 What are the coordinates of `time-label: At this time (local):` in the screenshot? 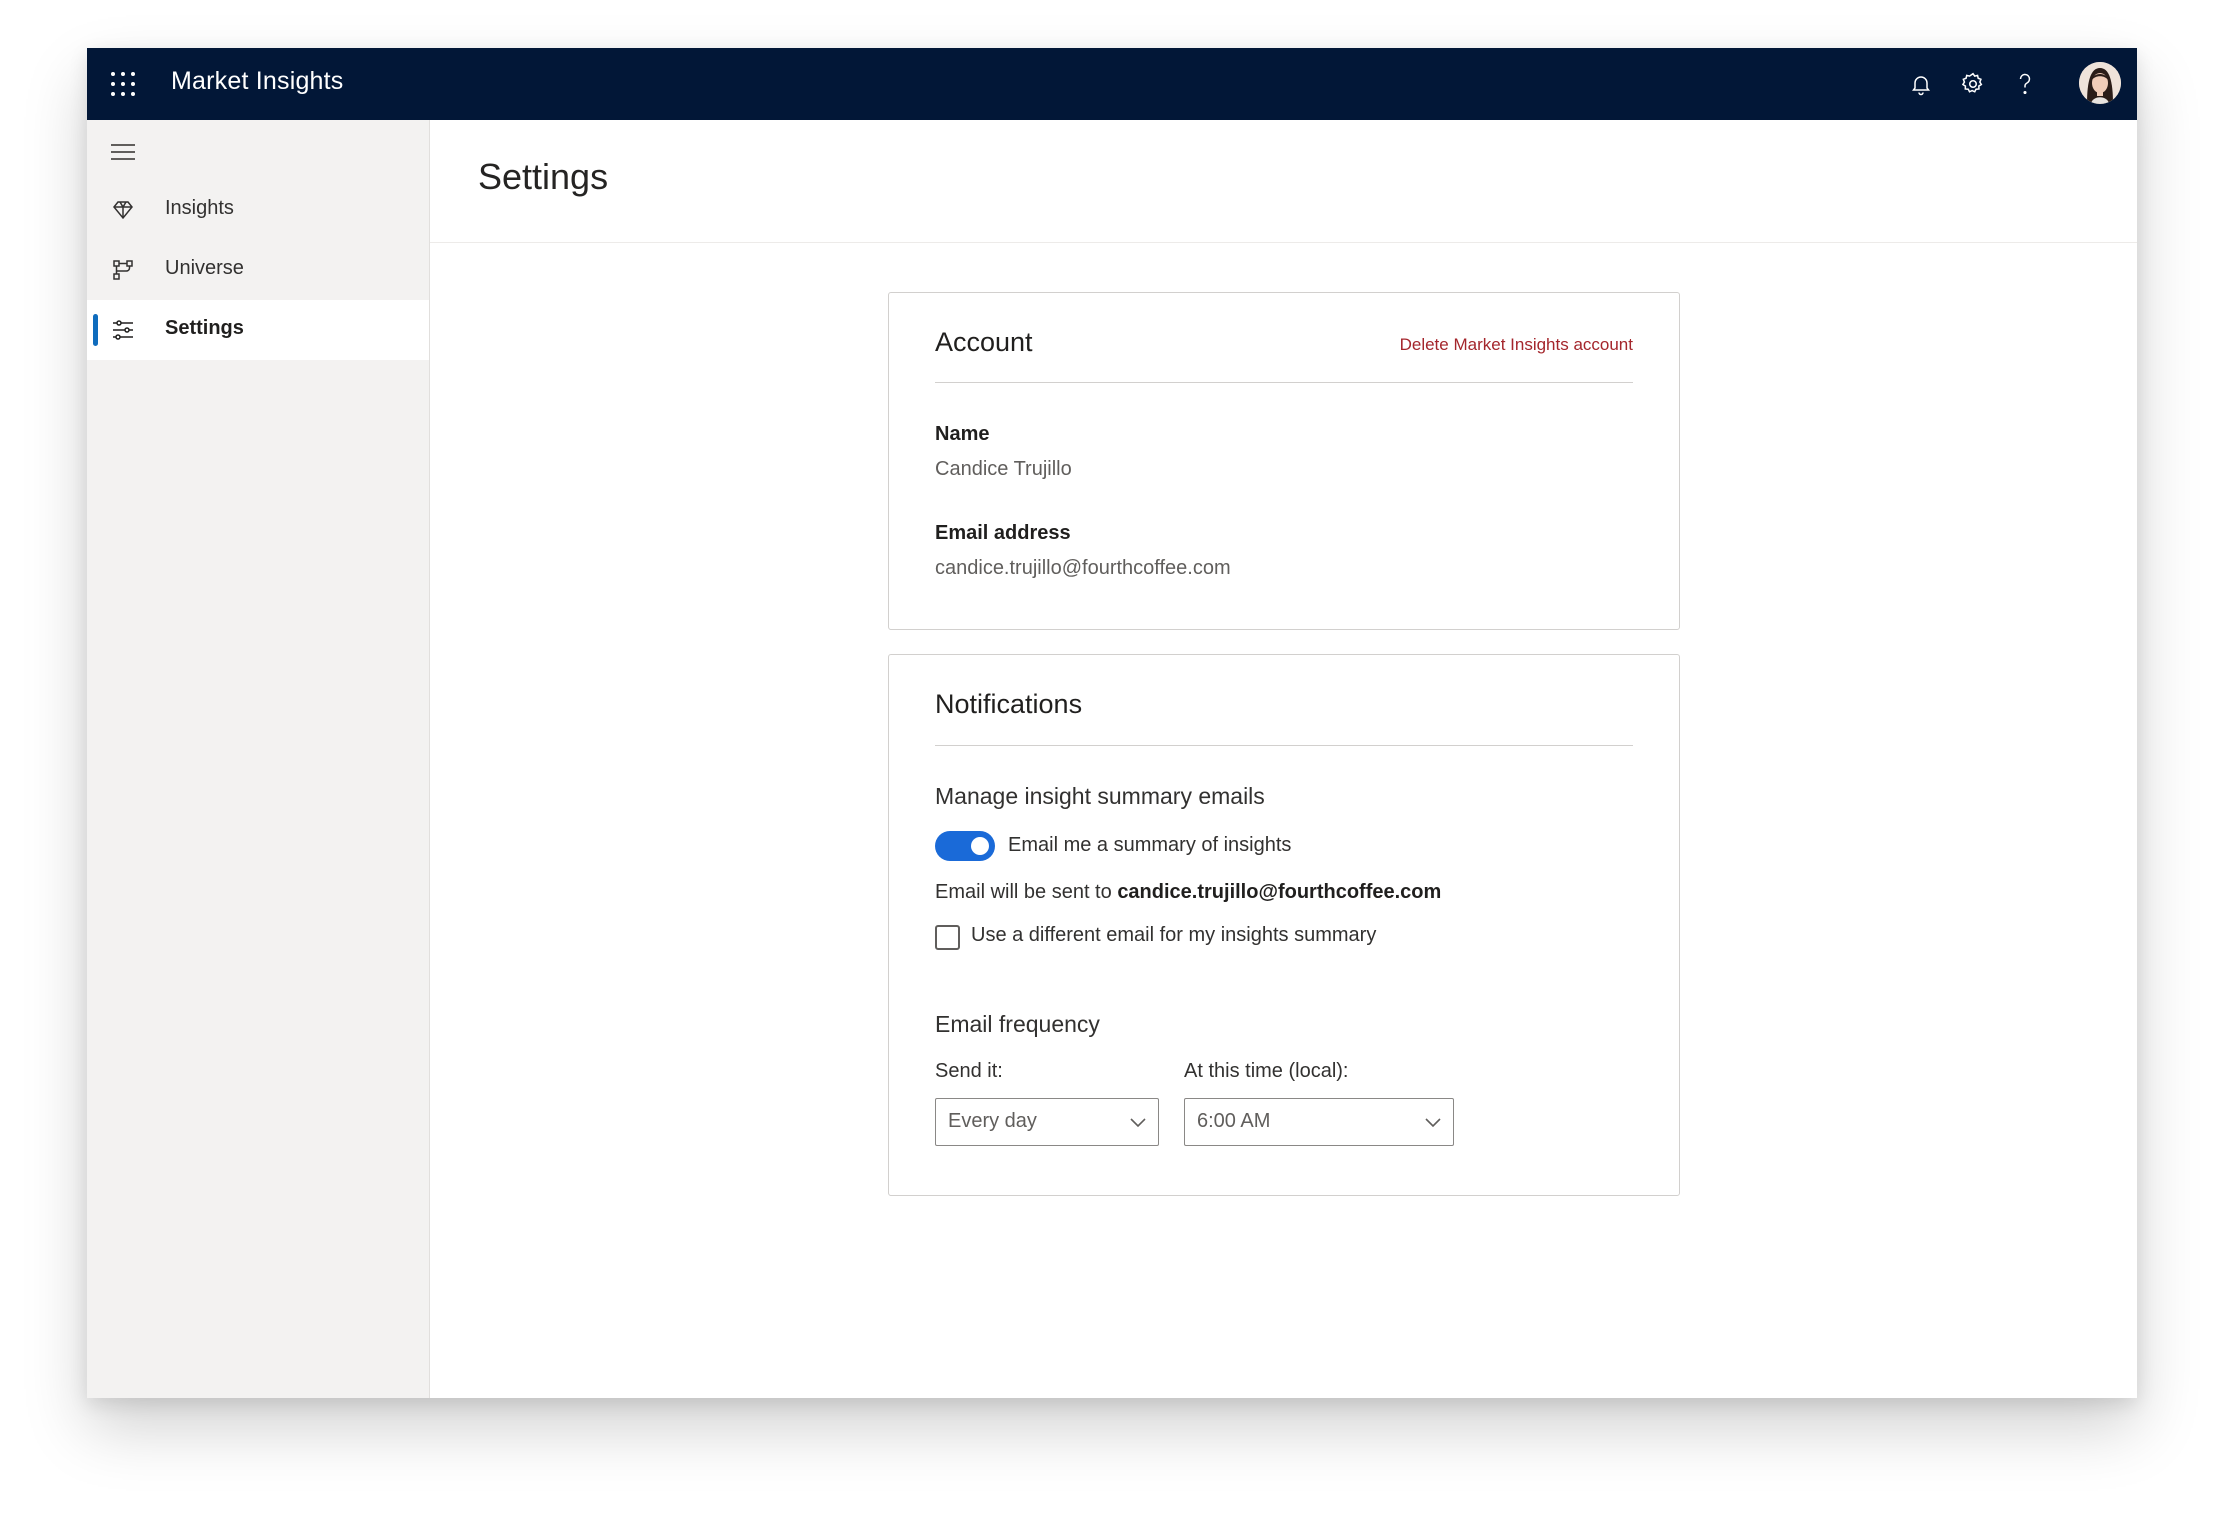 It's located at (1266, 1071).